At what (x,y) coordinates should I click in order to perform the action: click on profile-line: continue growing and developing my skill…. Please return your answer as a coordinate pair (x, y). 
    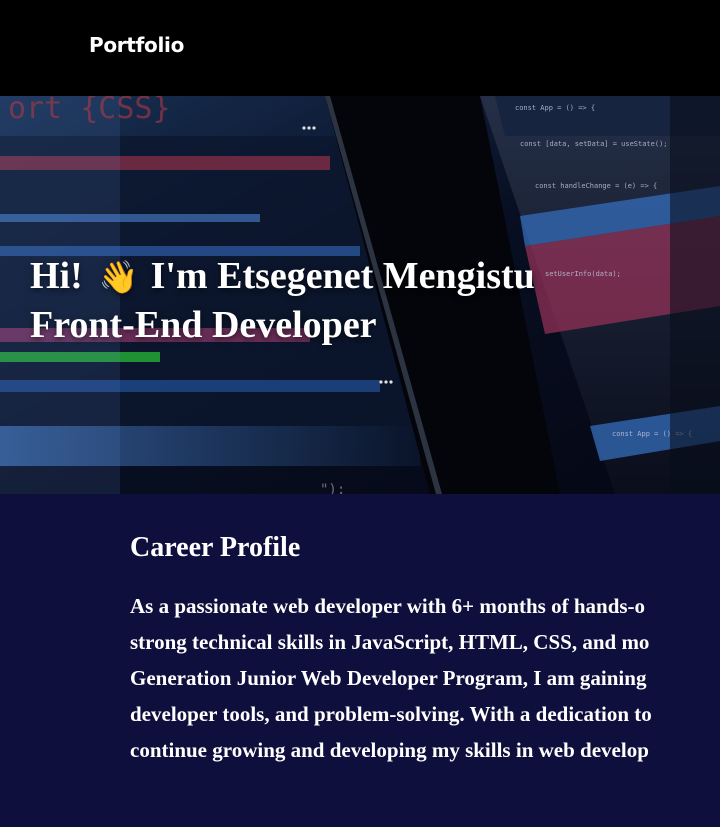
    Looking at the image, I should click on (389, 750).